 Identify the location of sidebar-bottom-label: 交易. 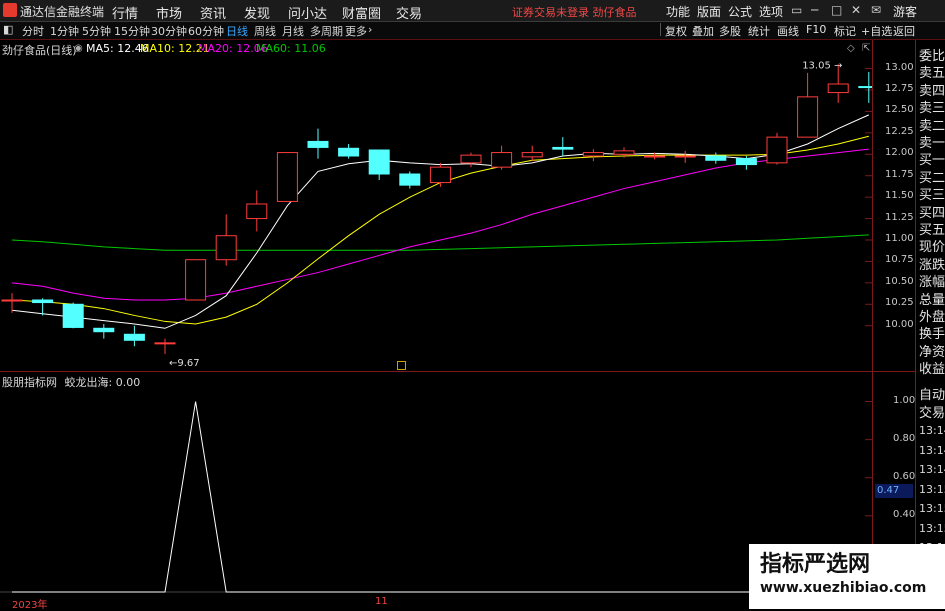
(932, 413).